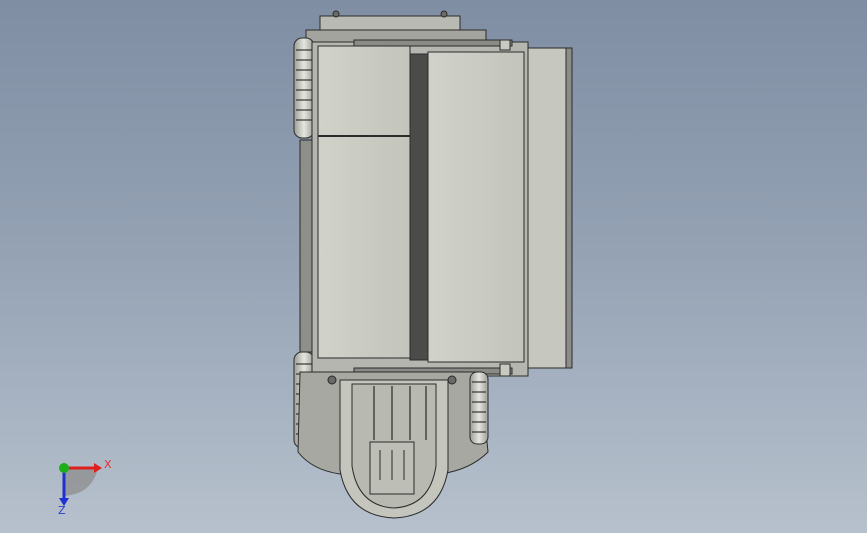 The image size is (867, 533). I want to click on triad-shadow, so click(81, 482).